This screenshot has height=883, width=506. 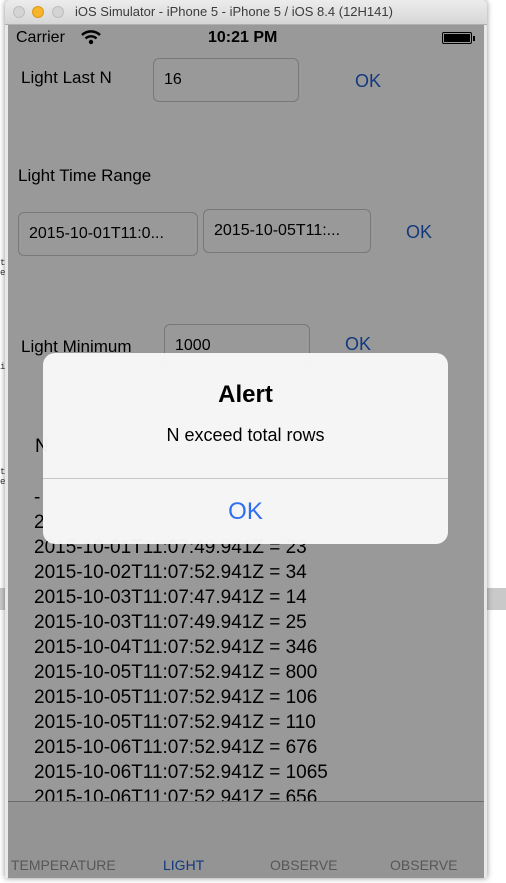 What do you see at coordinates (245, 394) in the screenshot?
I see `alert-title: Alert` at bounding box center [245, 394].